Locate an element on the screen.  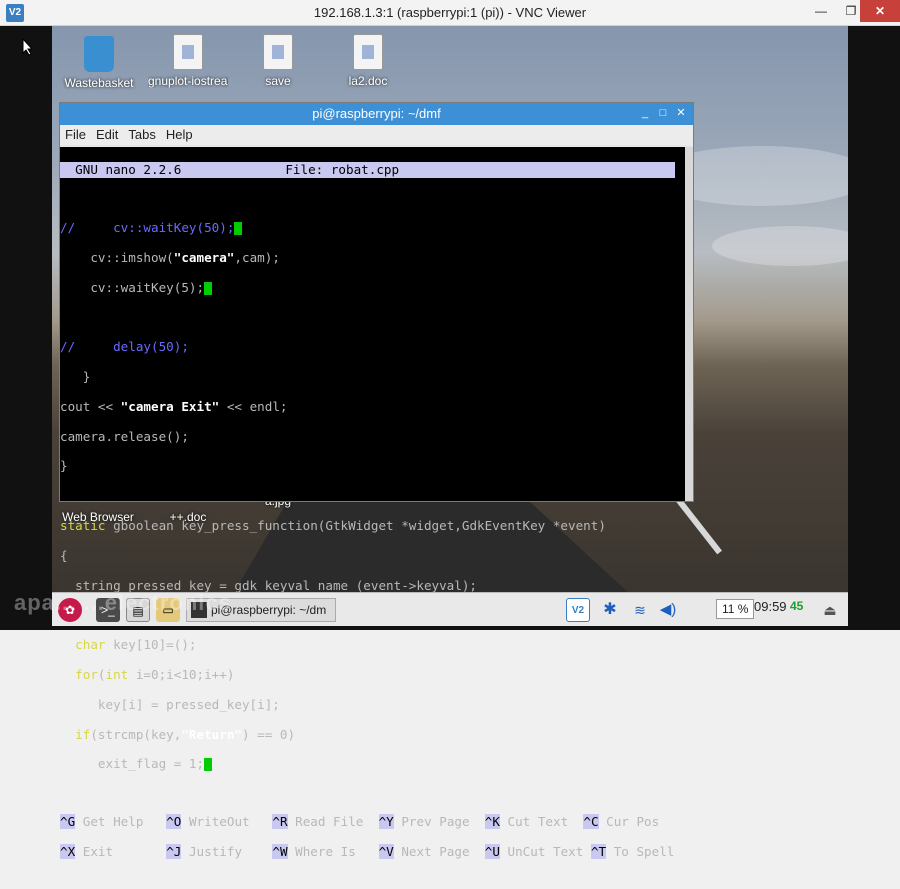
mouse-cursor-icon is located at coordinates (28, 47).